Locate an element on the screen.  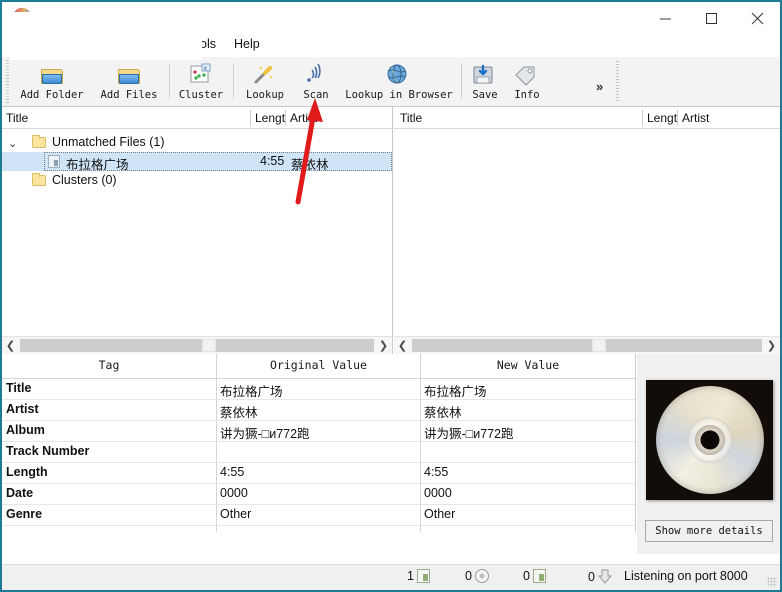
save-icon is located at coordinates (485, 76).